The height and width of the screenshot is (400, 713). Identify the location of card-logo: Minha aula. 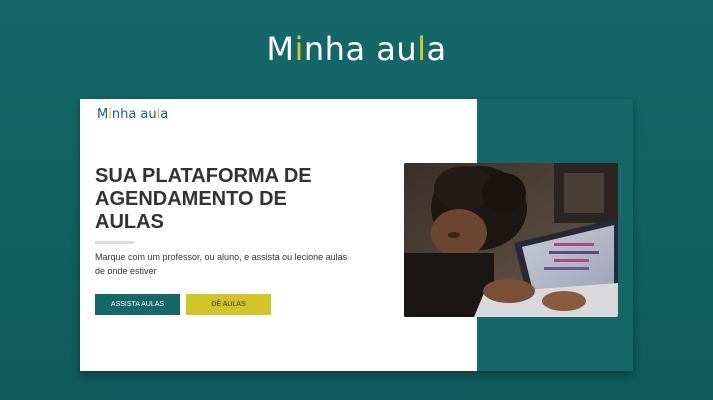
(132, 114).